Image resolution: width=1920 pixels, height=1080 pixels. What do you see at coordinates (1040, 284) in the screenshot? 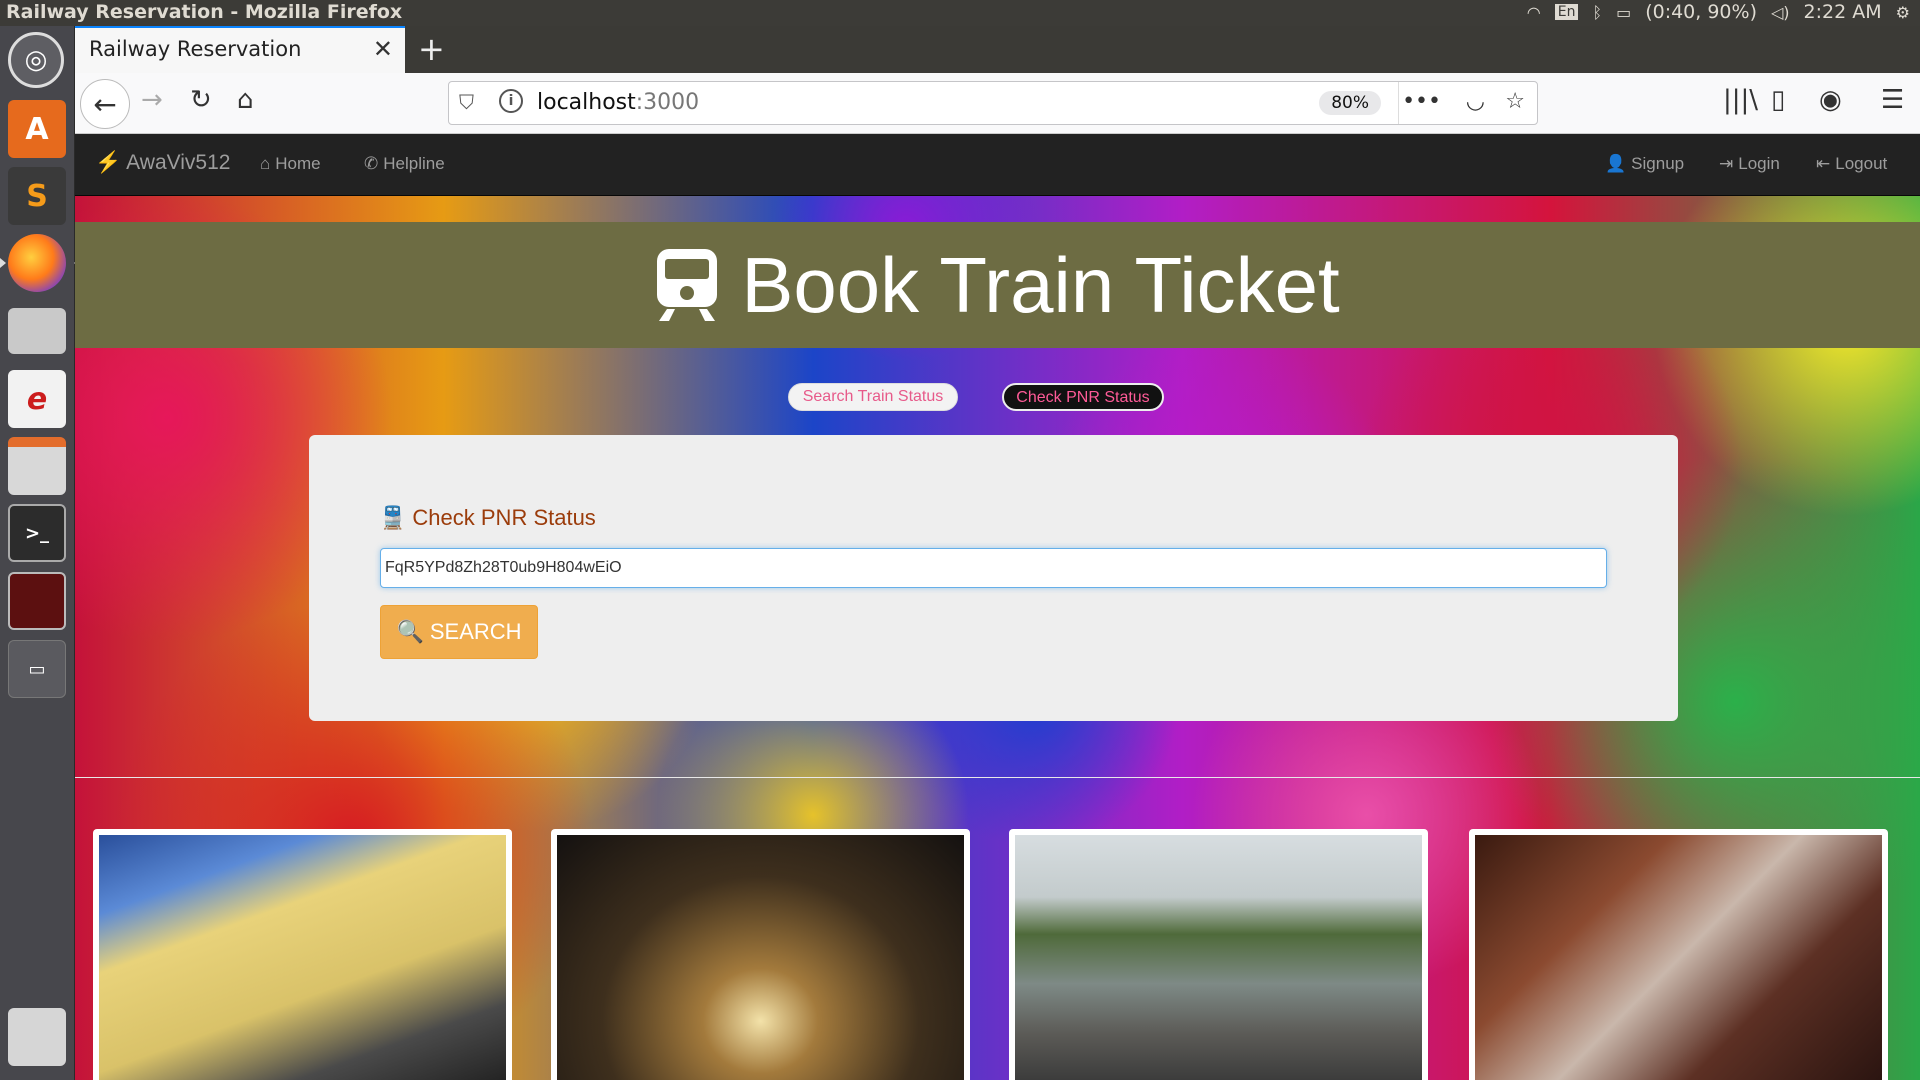
I see `page-title: Book Train Ticket` at bounding box center [1040, 284].